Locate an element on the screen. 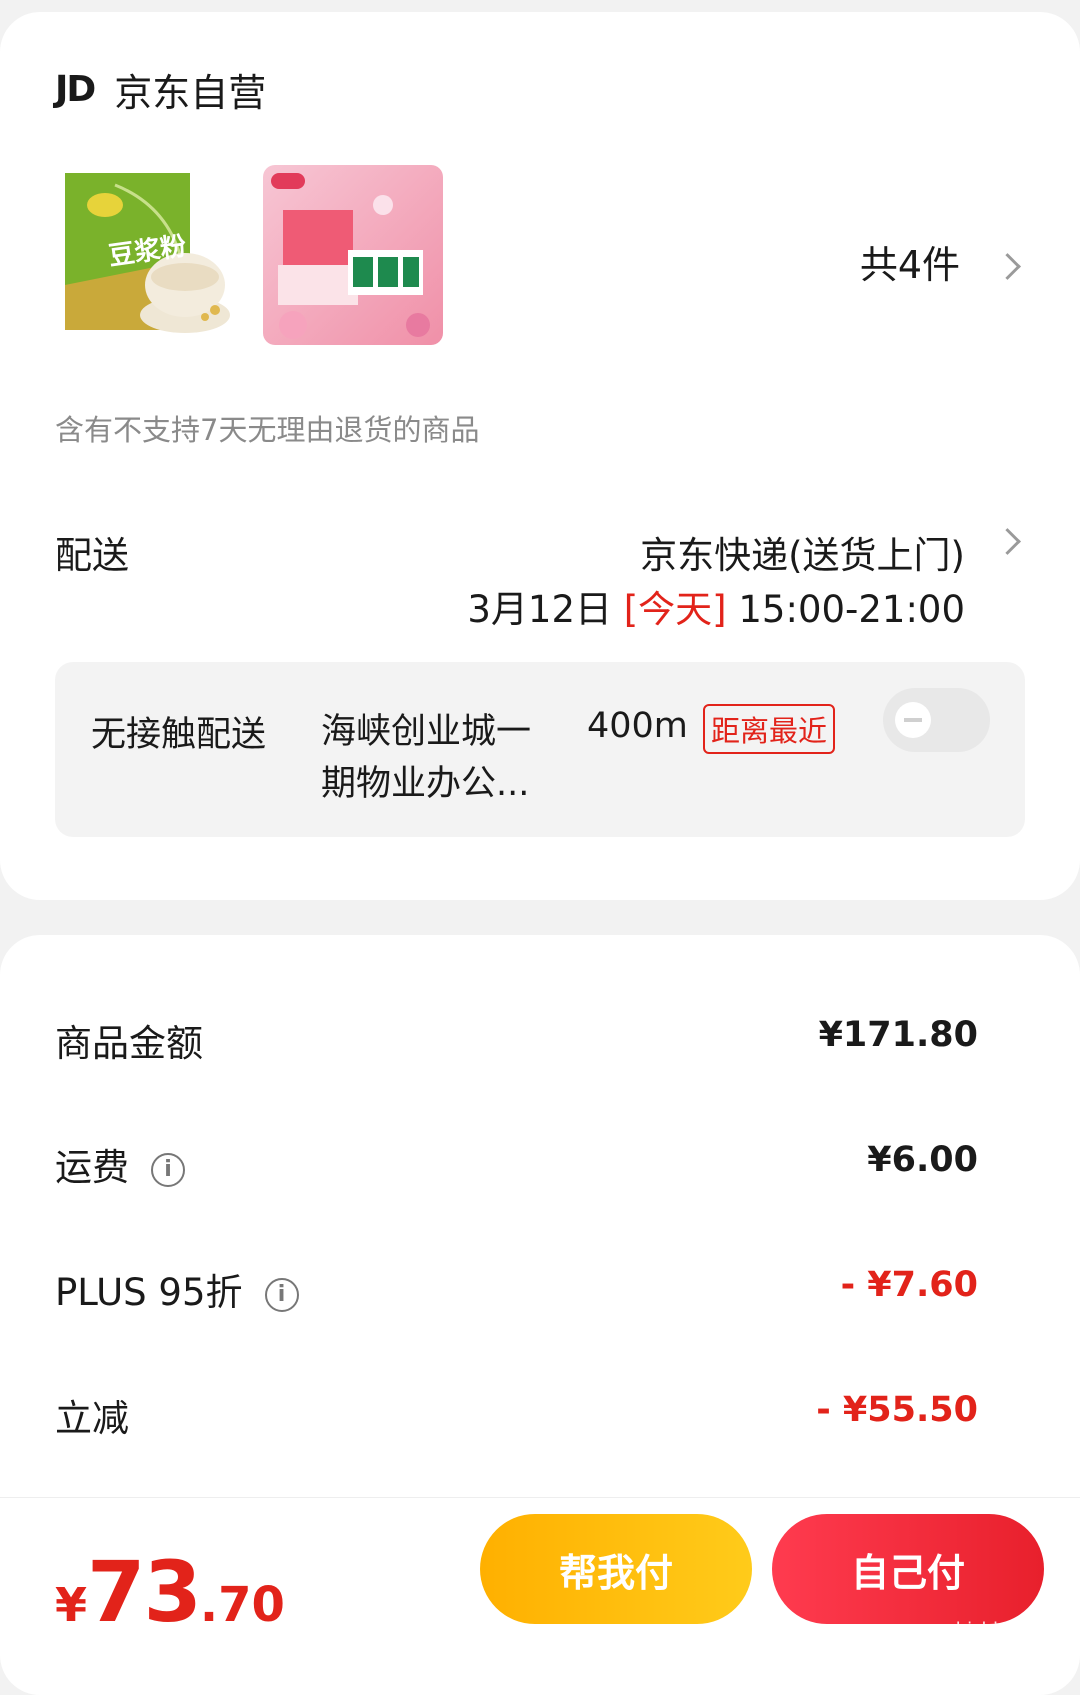 The image size is (1080, 1695). contactless-label: 无接触配送 is located at coordinates (179, 735).